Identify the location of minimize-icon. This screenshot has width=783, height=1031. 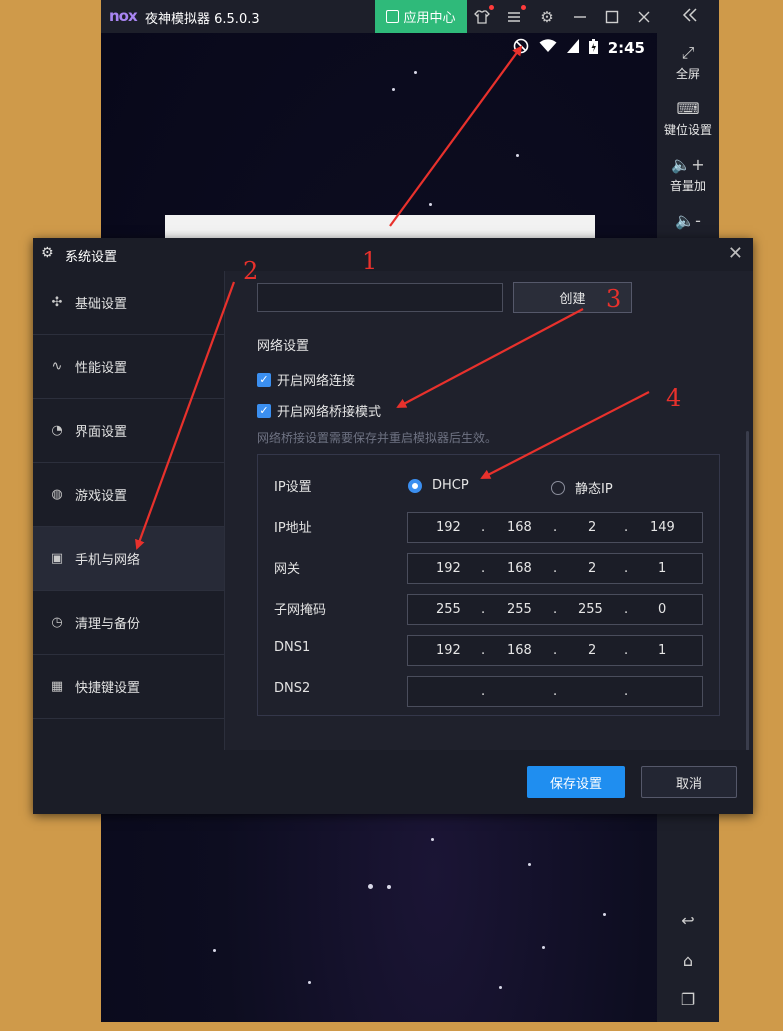
(580, 17).